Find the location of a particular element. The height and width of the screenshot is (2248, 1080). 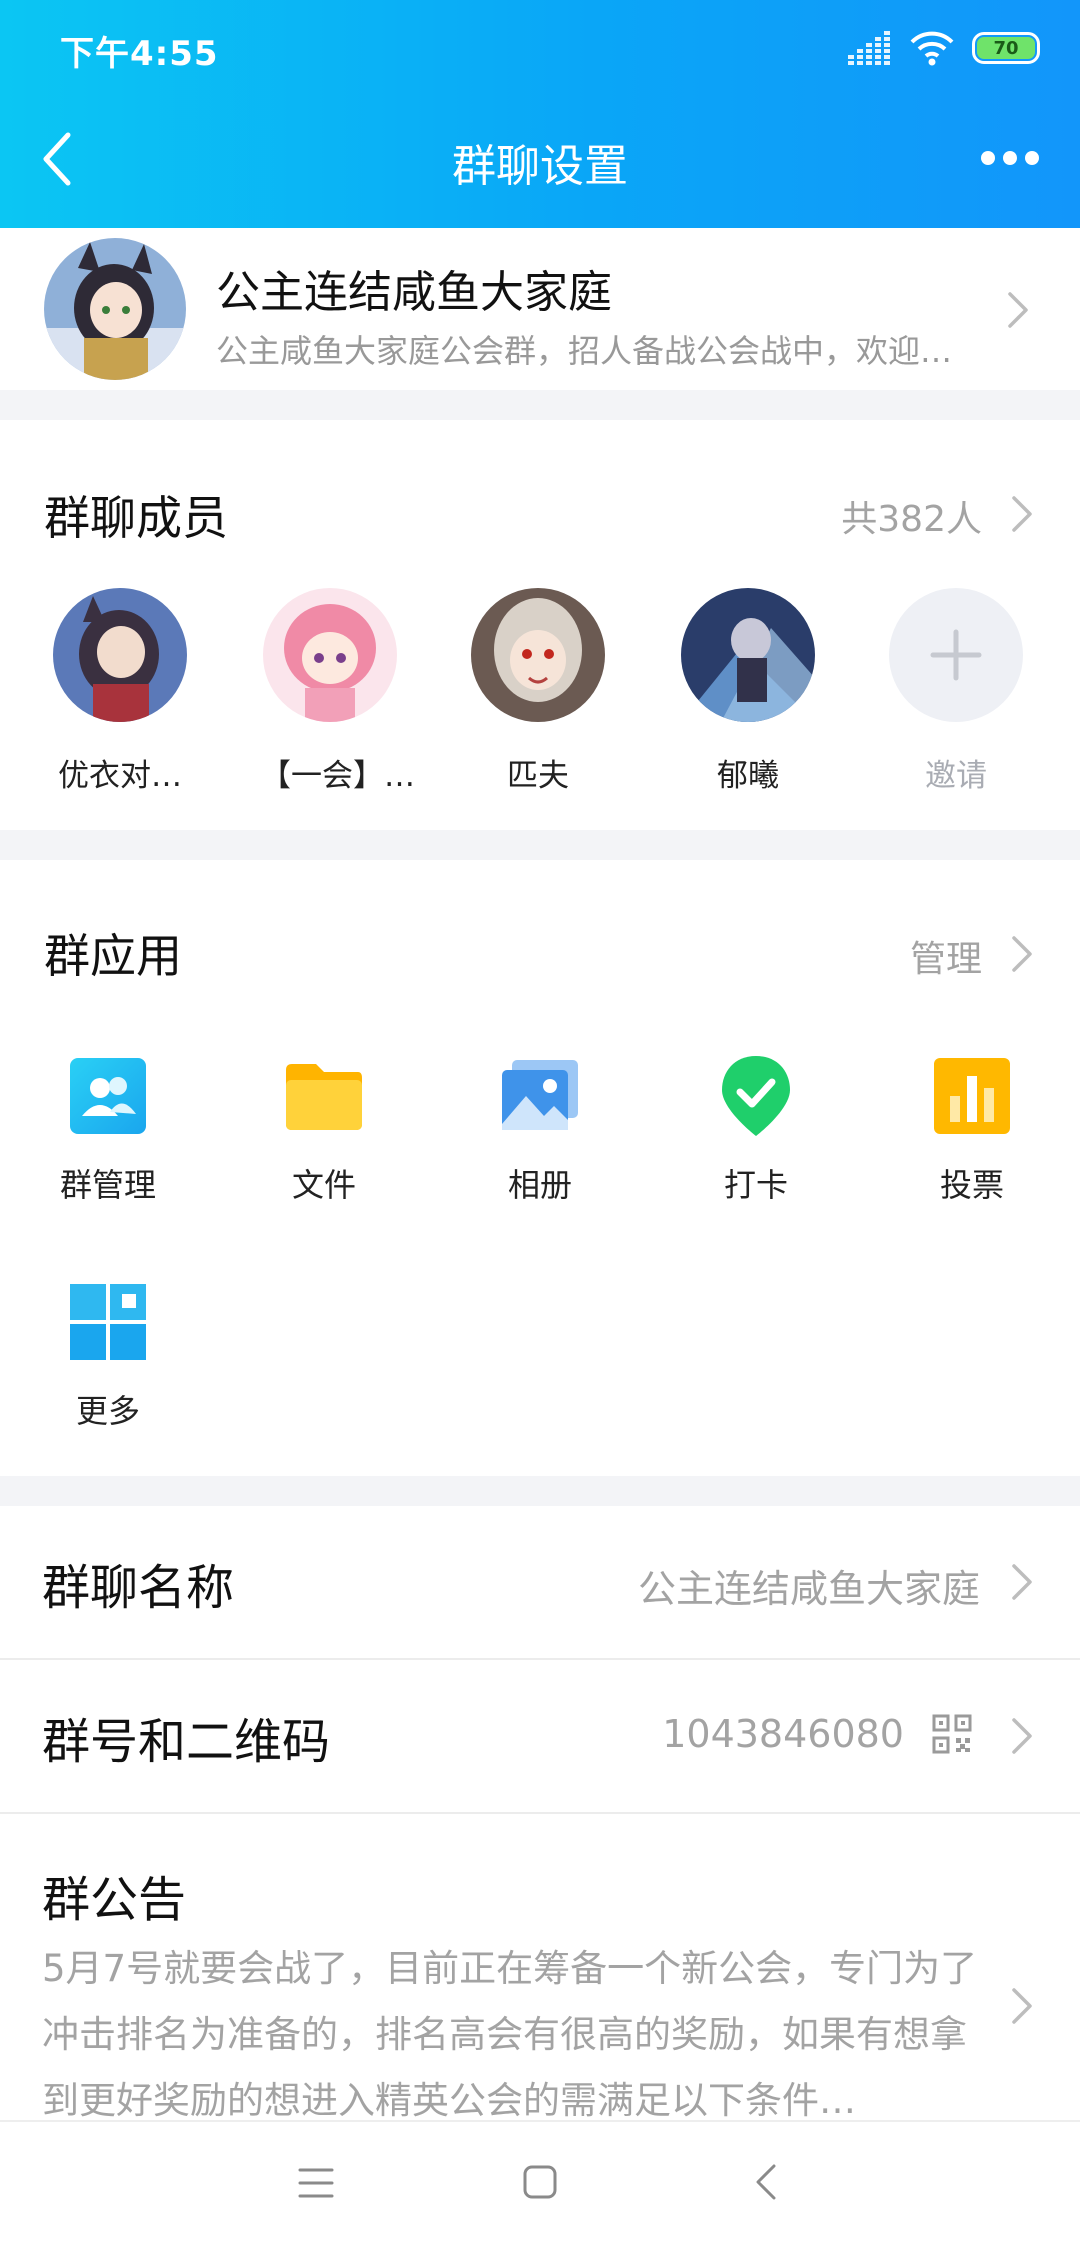

app-label: 群管理 is located at coordinates (107, 1185).